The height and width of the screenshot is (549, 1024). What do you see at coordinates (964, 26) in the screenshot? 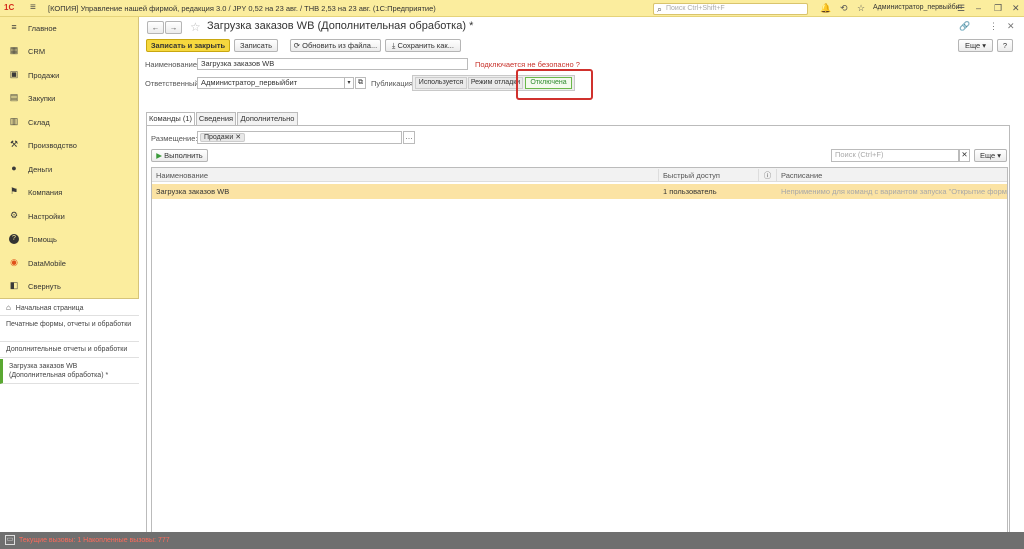
I see `link-icon: 🔗` at bounding box center [964, 26].